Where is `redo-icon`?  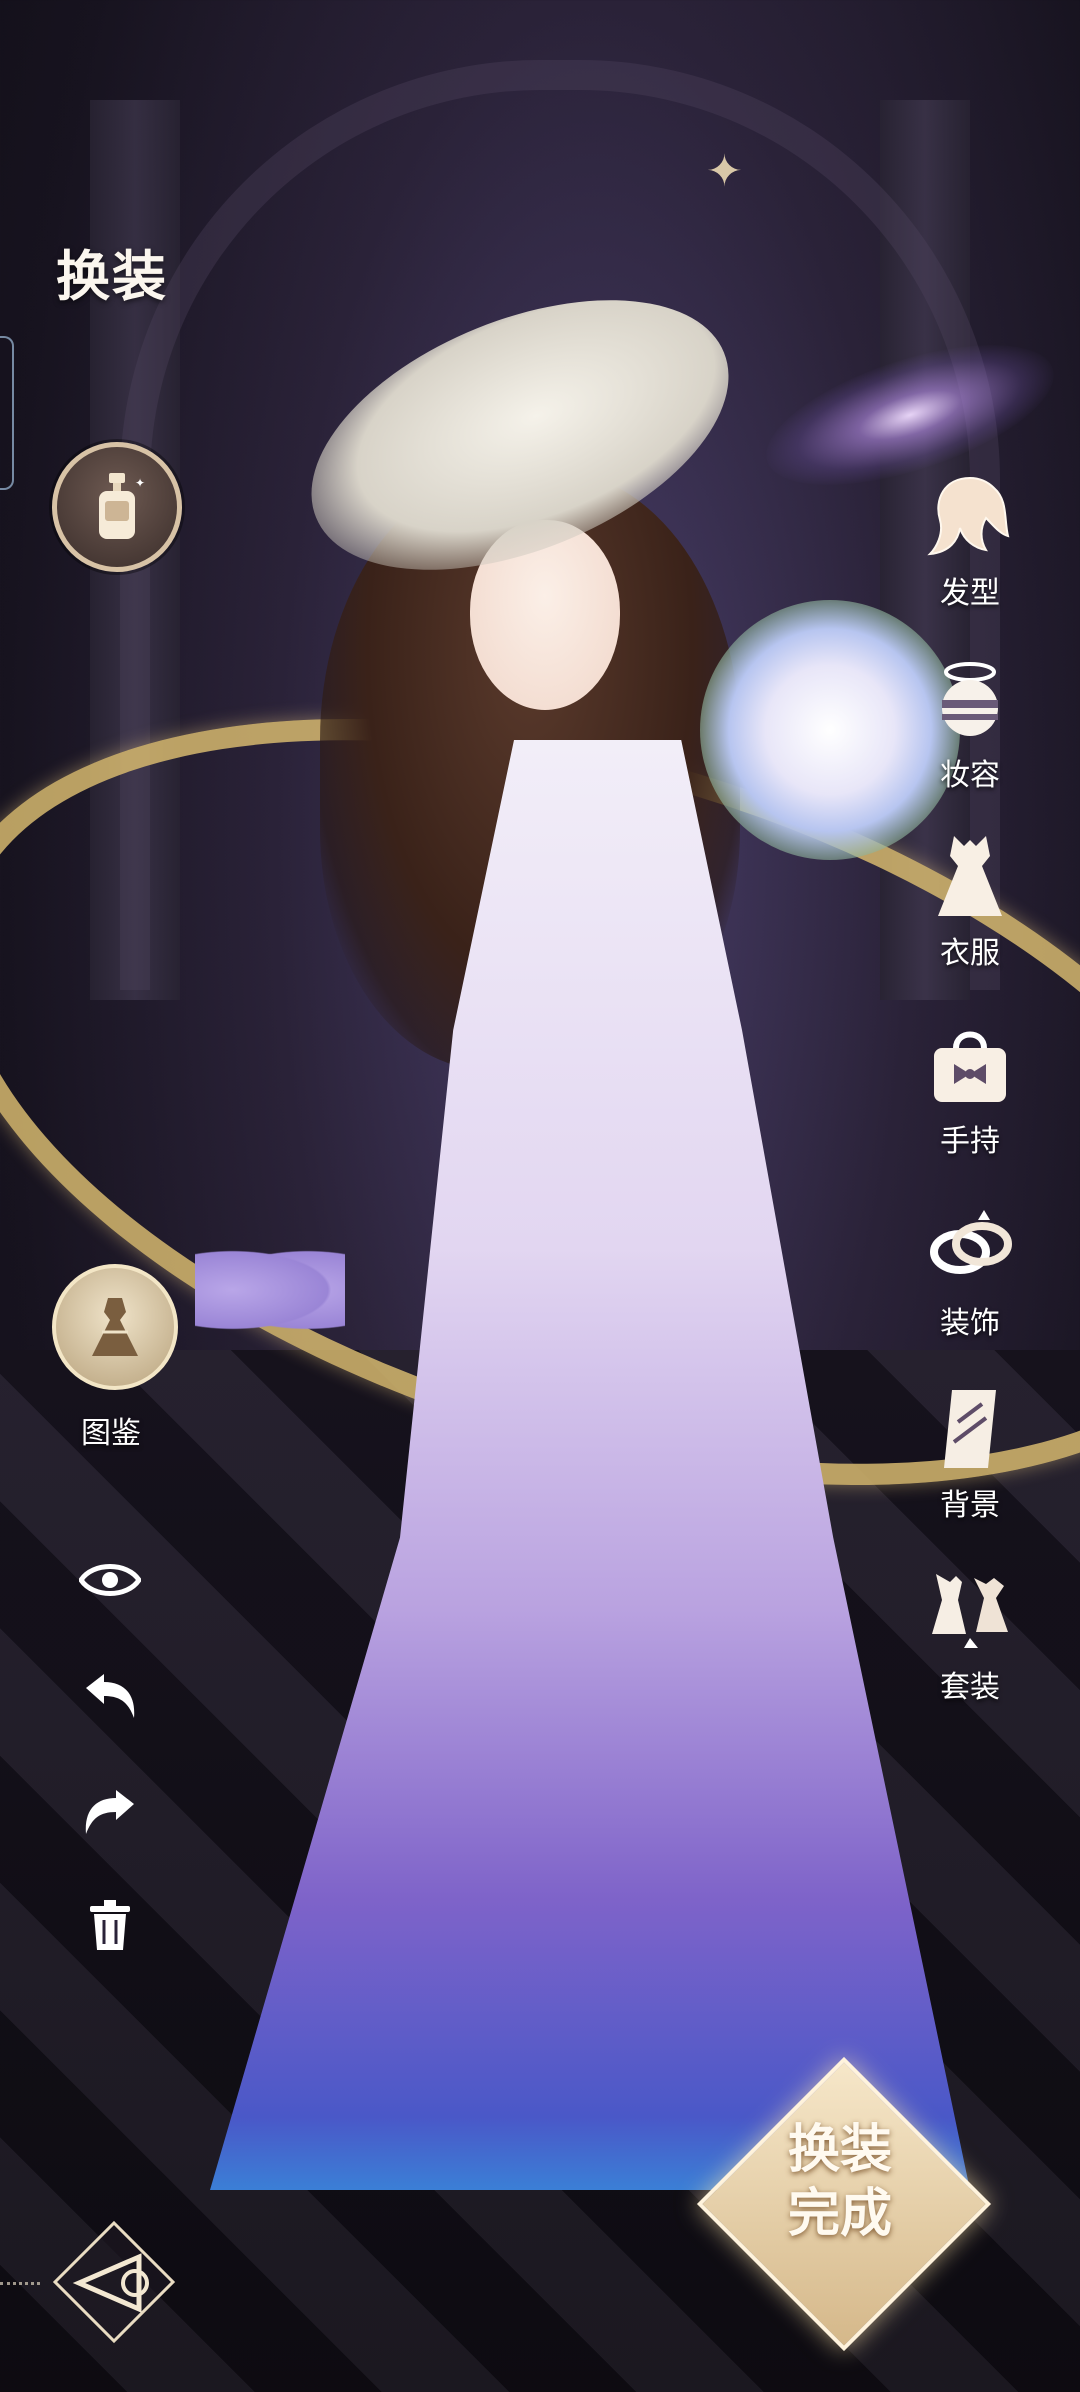
redo-icon is located at coordinates (109, 1812).